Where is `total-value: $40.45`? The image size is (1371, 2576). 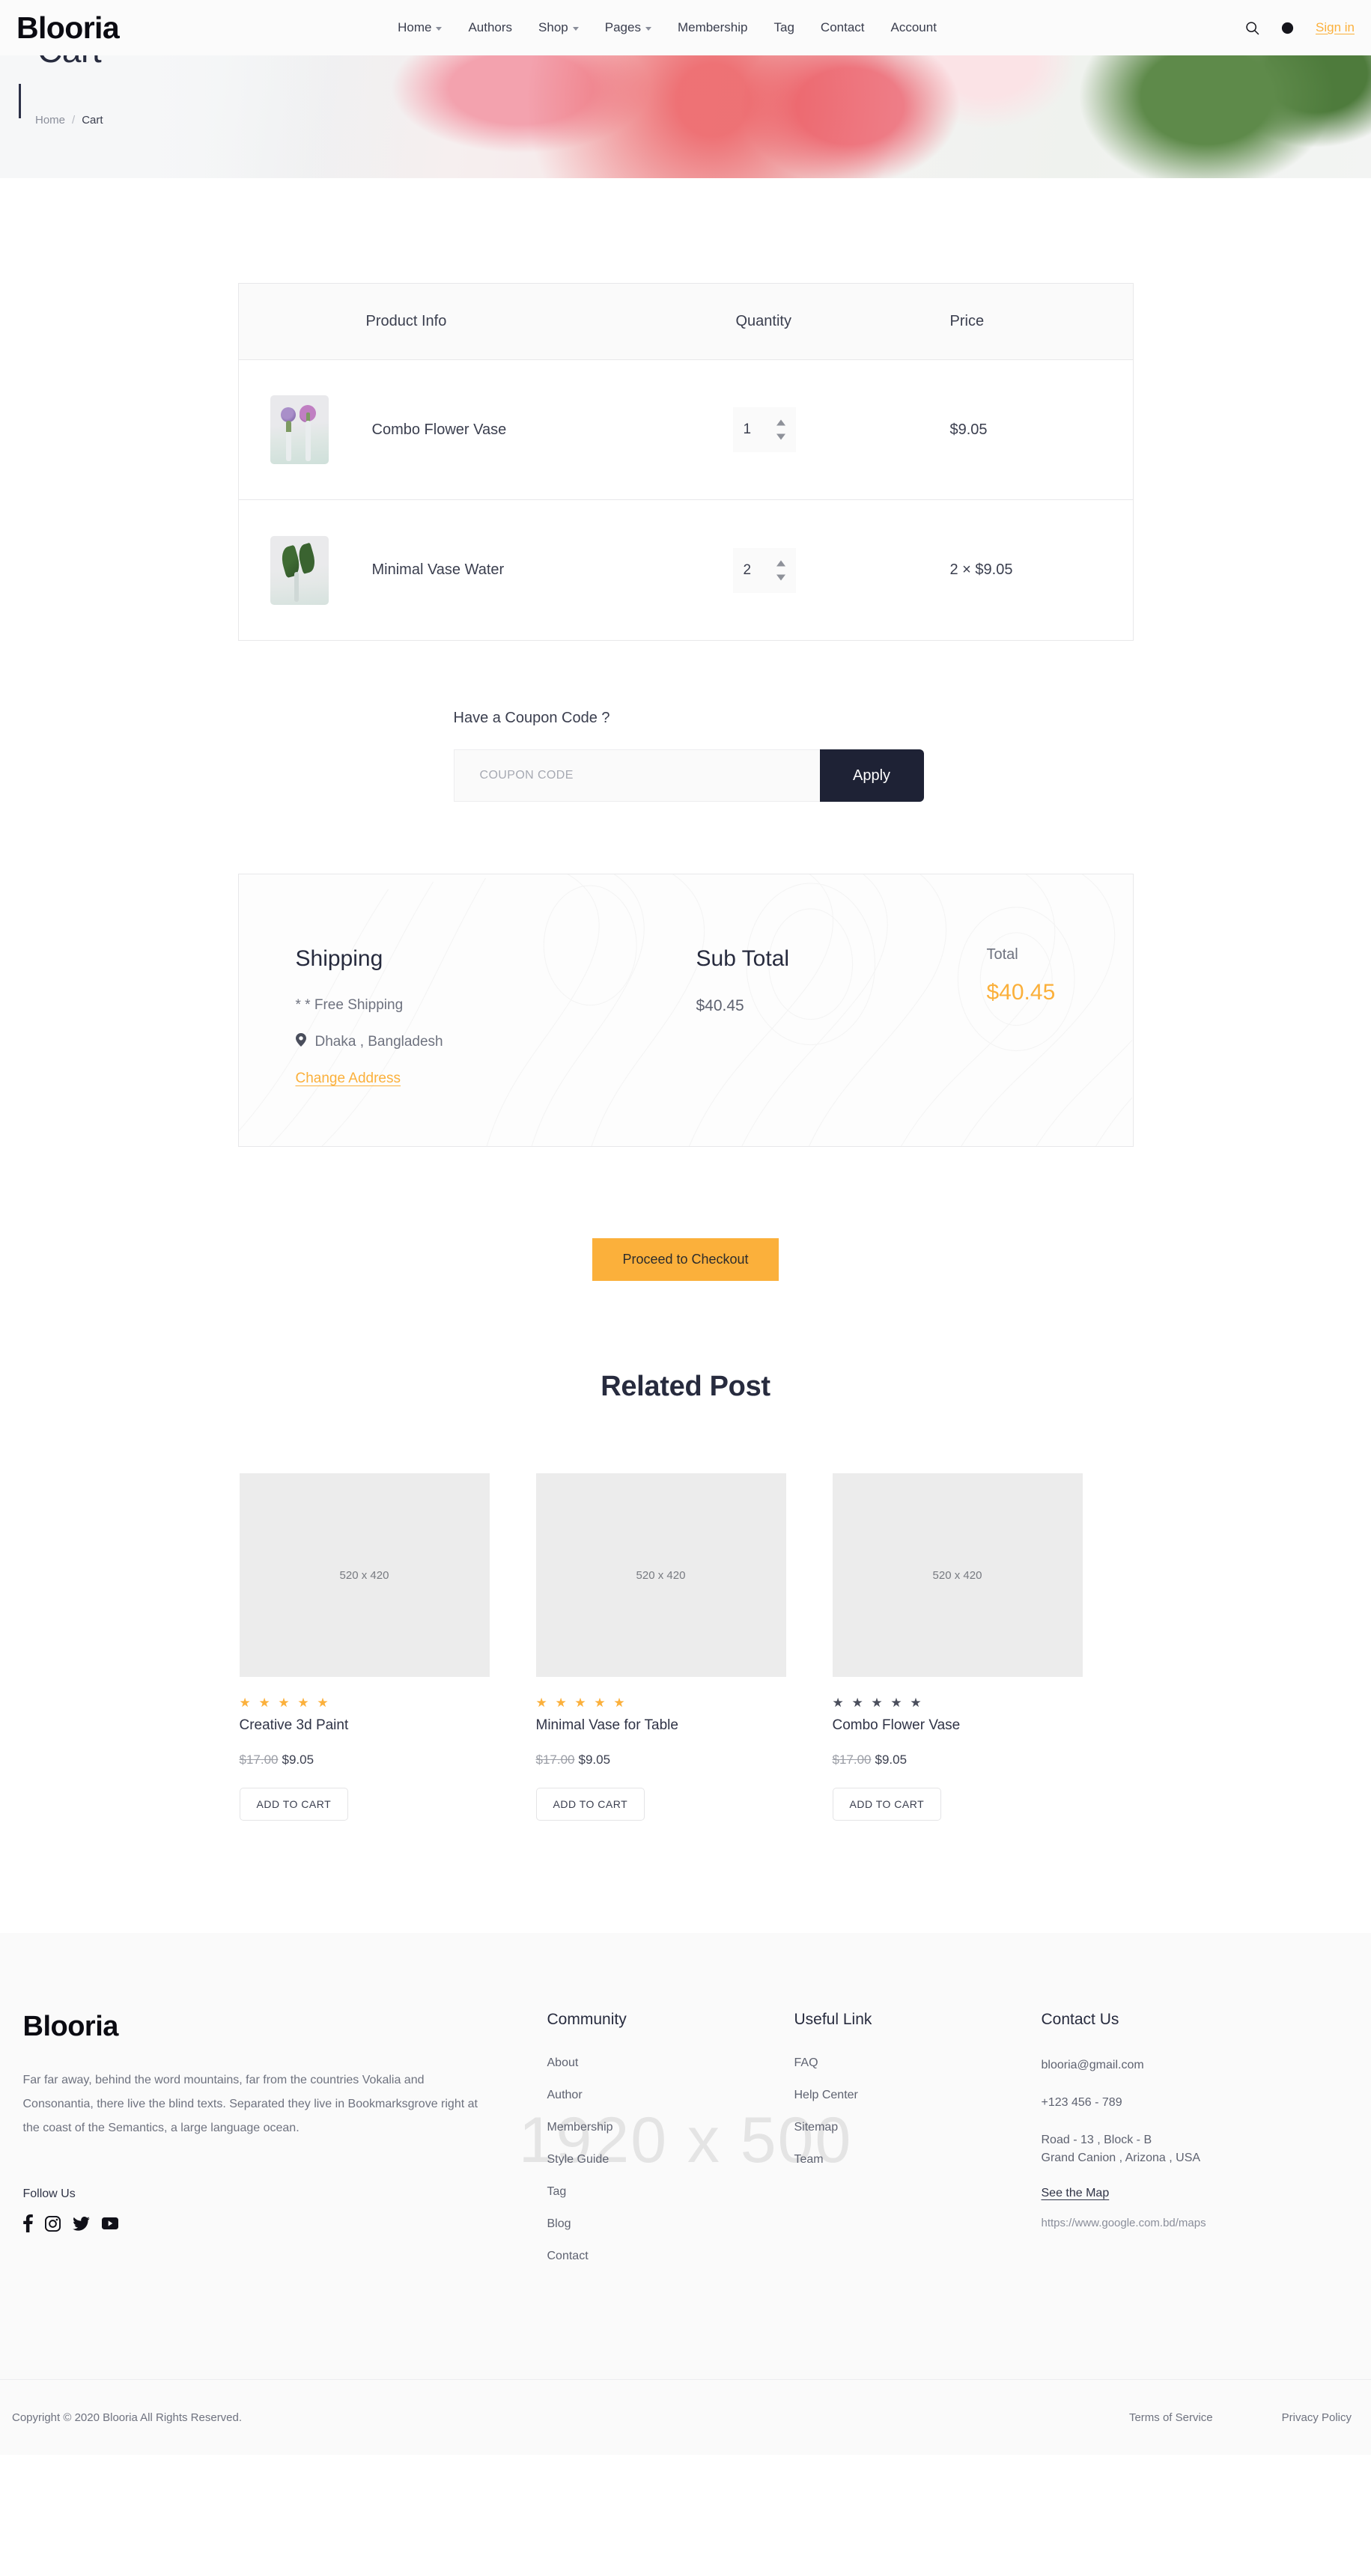 total-value: $40.45 is located at coordinates (1021, 992).